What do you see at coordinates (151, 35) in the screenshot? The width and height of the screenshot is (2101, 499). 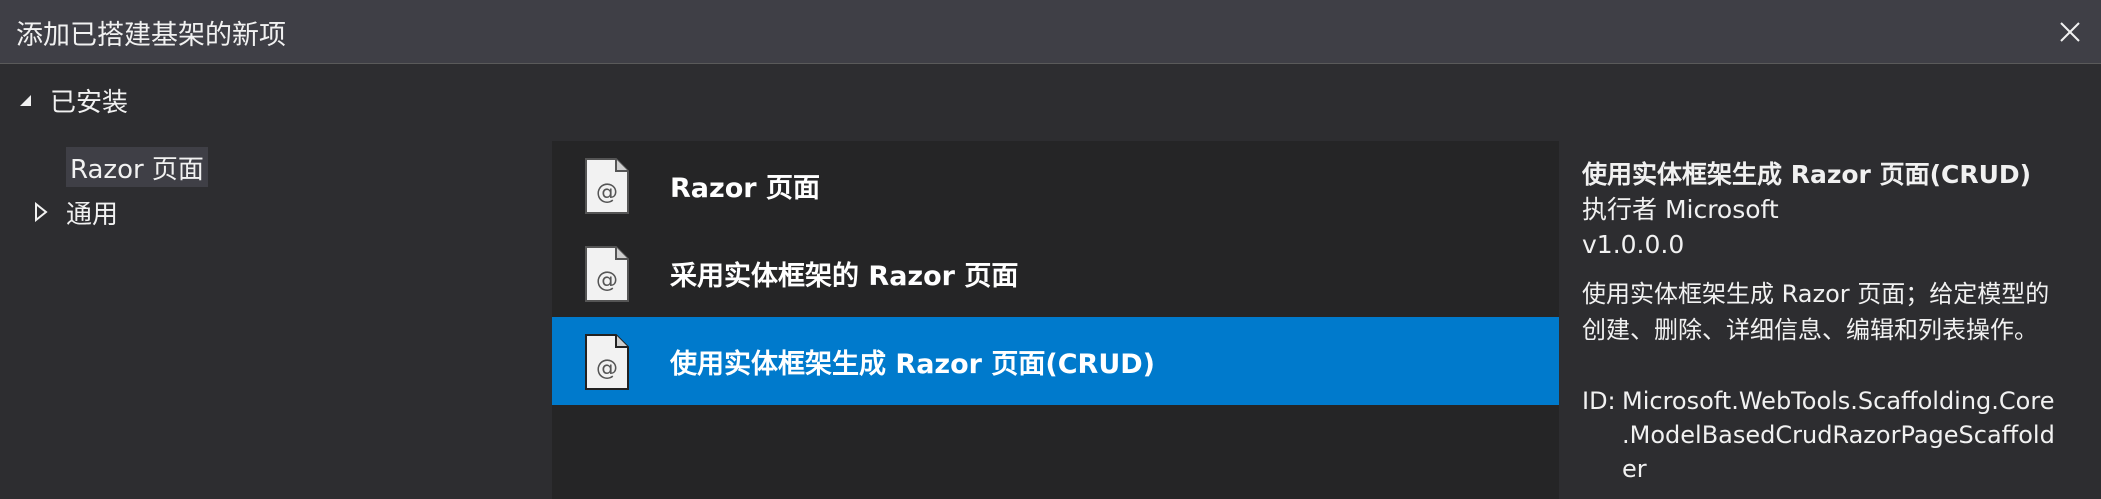 I see `window-title: 添加已搭建基架的新项` at bounding box center [151, 35].